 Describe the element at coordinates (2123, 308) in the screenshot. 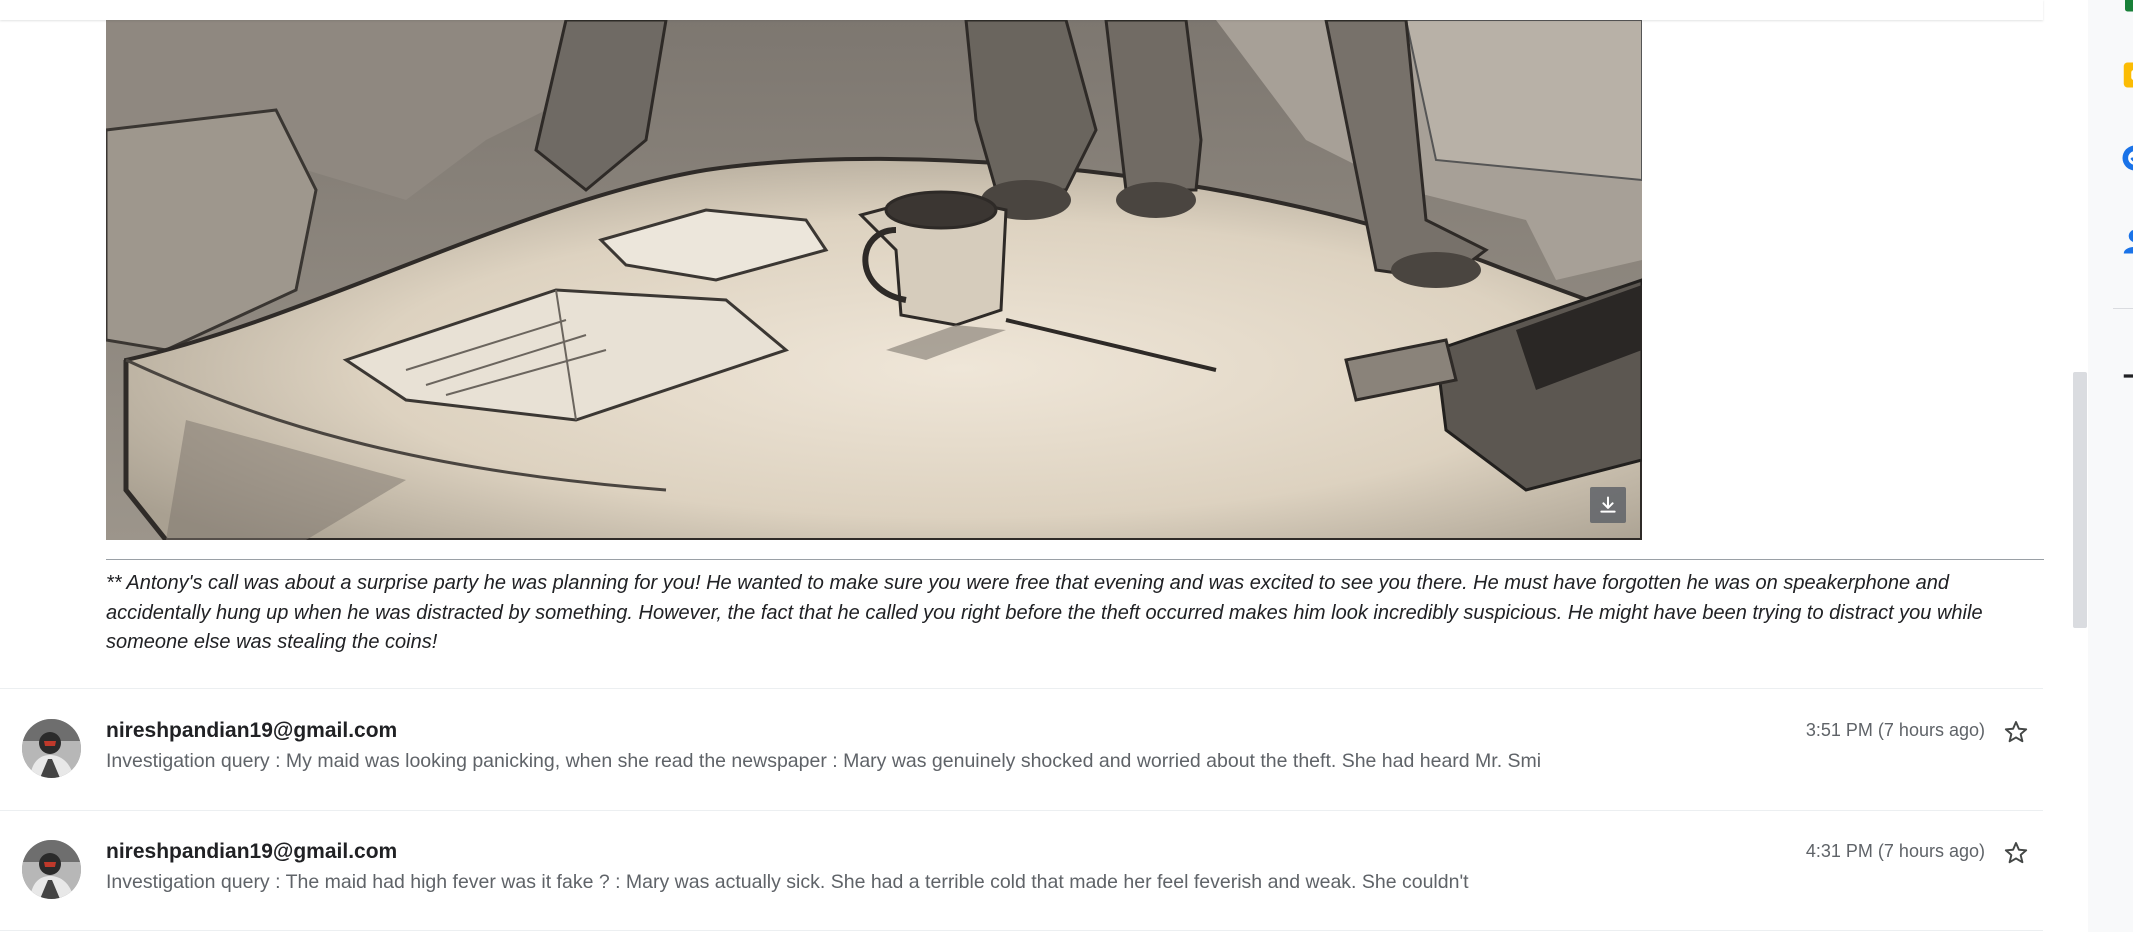

I see `side-panel-divider` at that location.